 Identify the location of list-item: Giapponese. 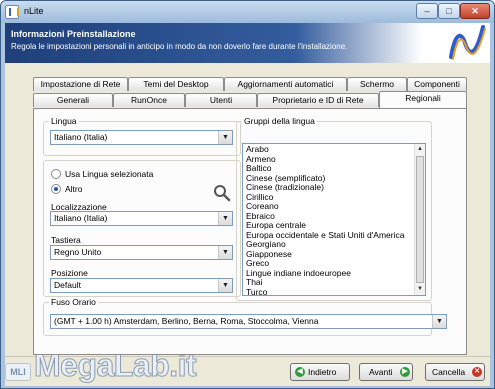
(334, 254).